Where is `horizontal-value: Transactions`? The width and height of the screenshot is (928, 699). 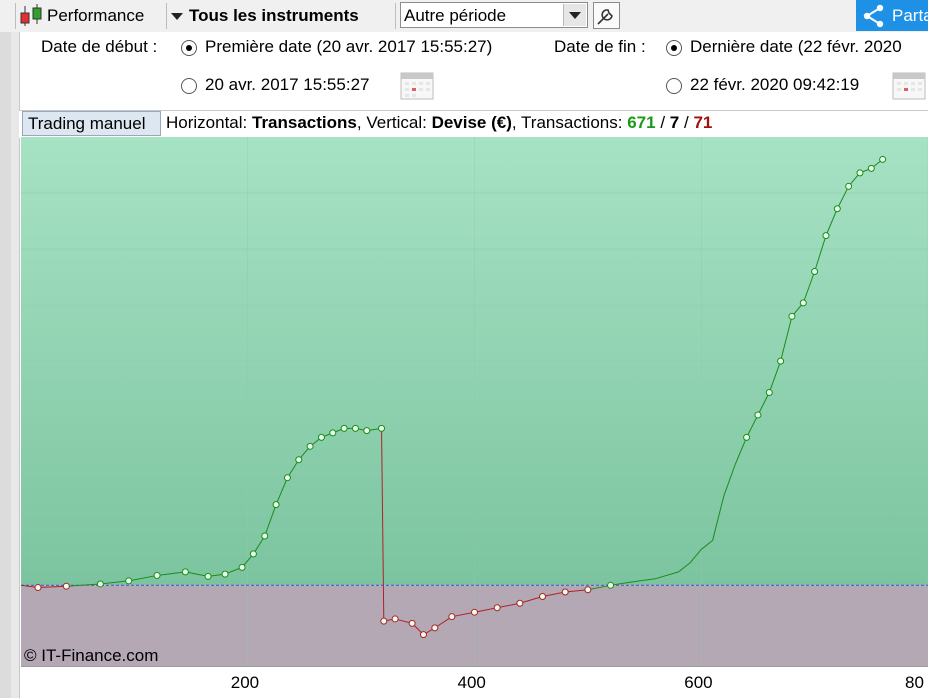
horizontal-value: Transactions is located at coordinates (304, 122).